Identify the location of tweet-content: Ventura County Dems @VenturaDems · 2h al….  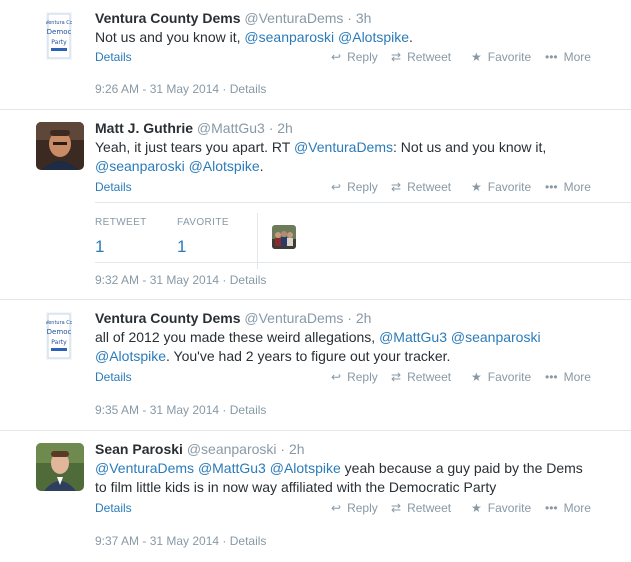
(354, 349).